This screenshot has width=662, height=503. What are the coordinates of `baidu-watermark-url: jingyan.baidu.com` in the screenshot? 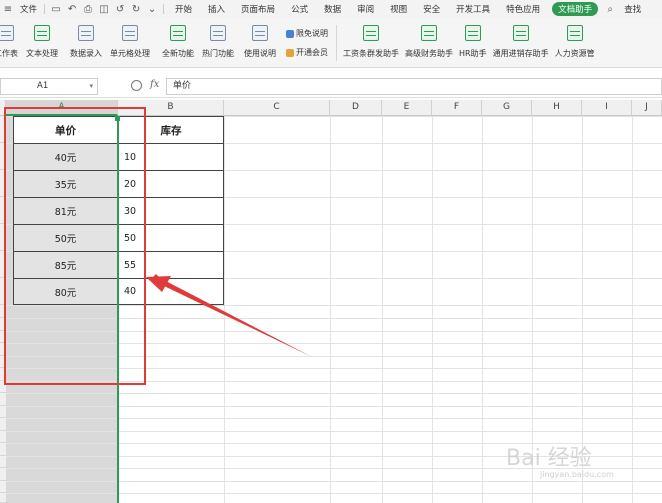 It's located at (577, 474).